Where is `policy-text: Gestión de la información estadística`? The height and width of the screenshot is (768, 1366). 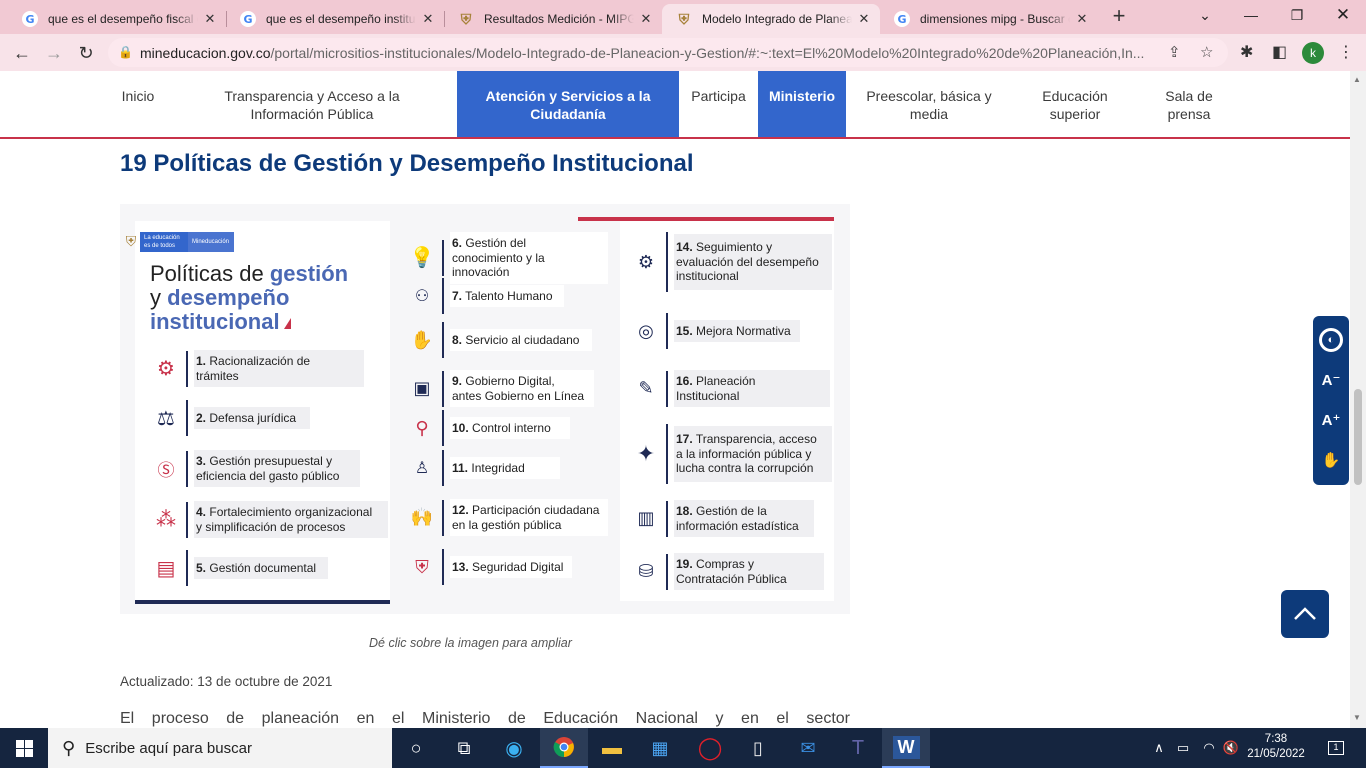 policy-text: Gestión de la información estadística is located at coordinates (737, 518).